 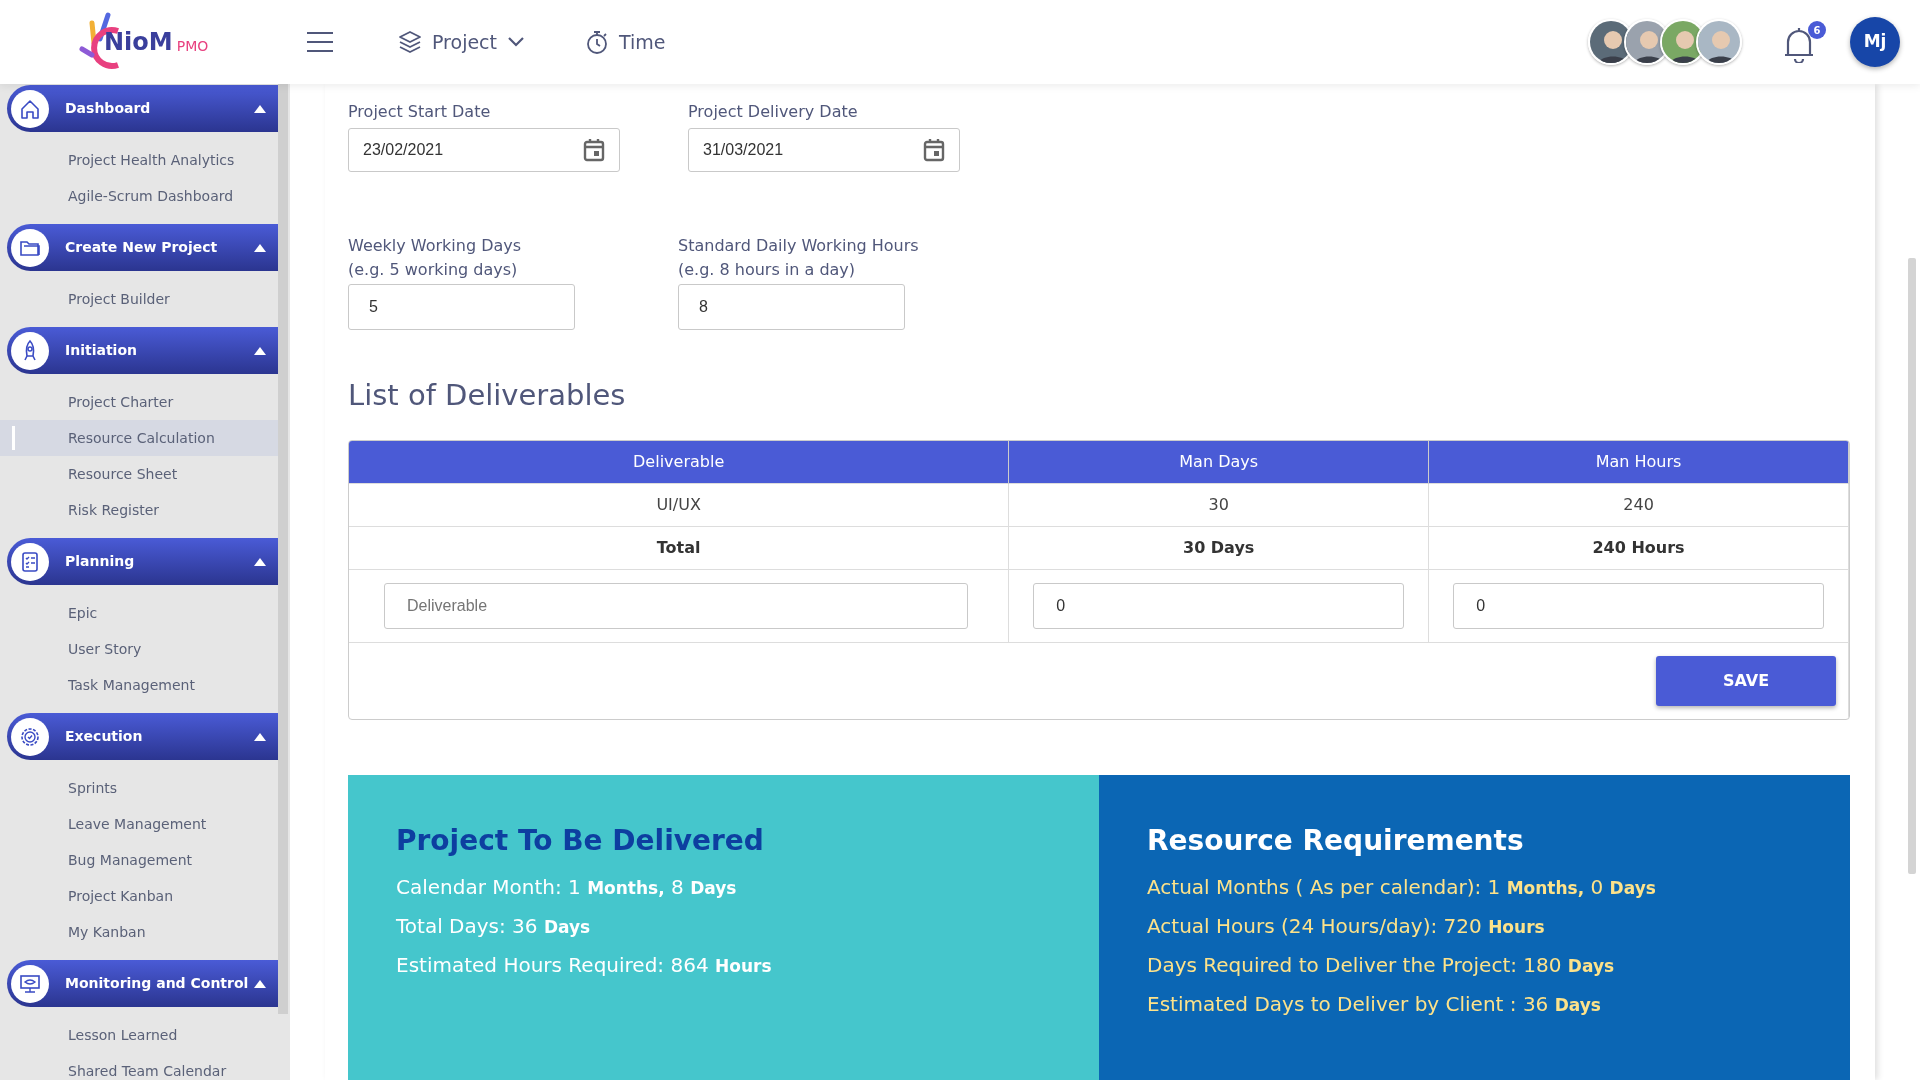 What do you see at coordinates (773, 112) in the screenshot?
I see `field-label: Project Delivery Date` at bounding box center [773, 112].